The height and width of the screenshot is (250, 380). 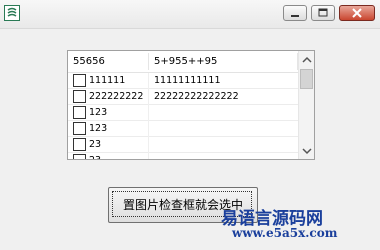 What do you see at coordinates (148, 116) in the screenshot?
I see `column-gridline` at bounding box center [148, 116].